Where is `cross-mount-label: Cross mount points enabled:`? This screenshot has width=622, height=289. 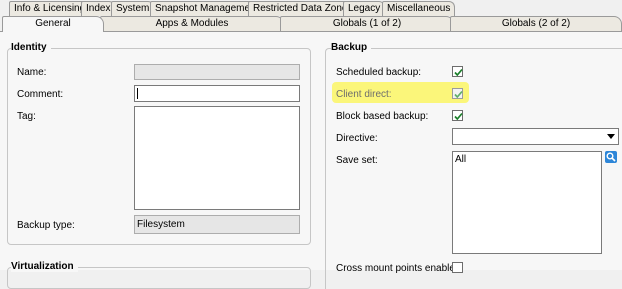 cross-mount-label: Cross mount points enabled: is located at coordinates (400, 268).